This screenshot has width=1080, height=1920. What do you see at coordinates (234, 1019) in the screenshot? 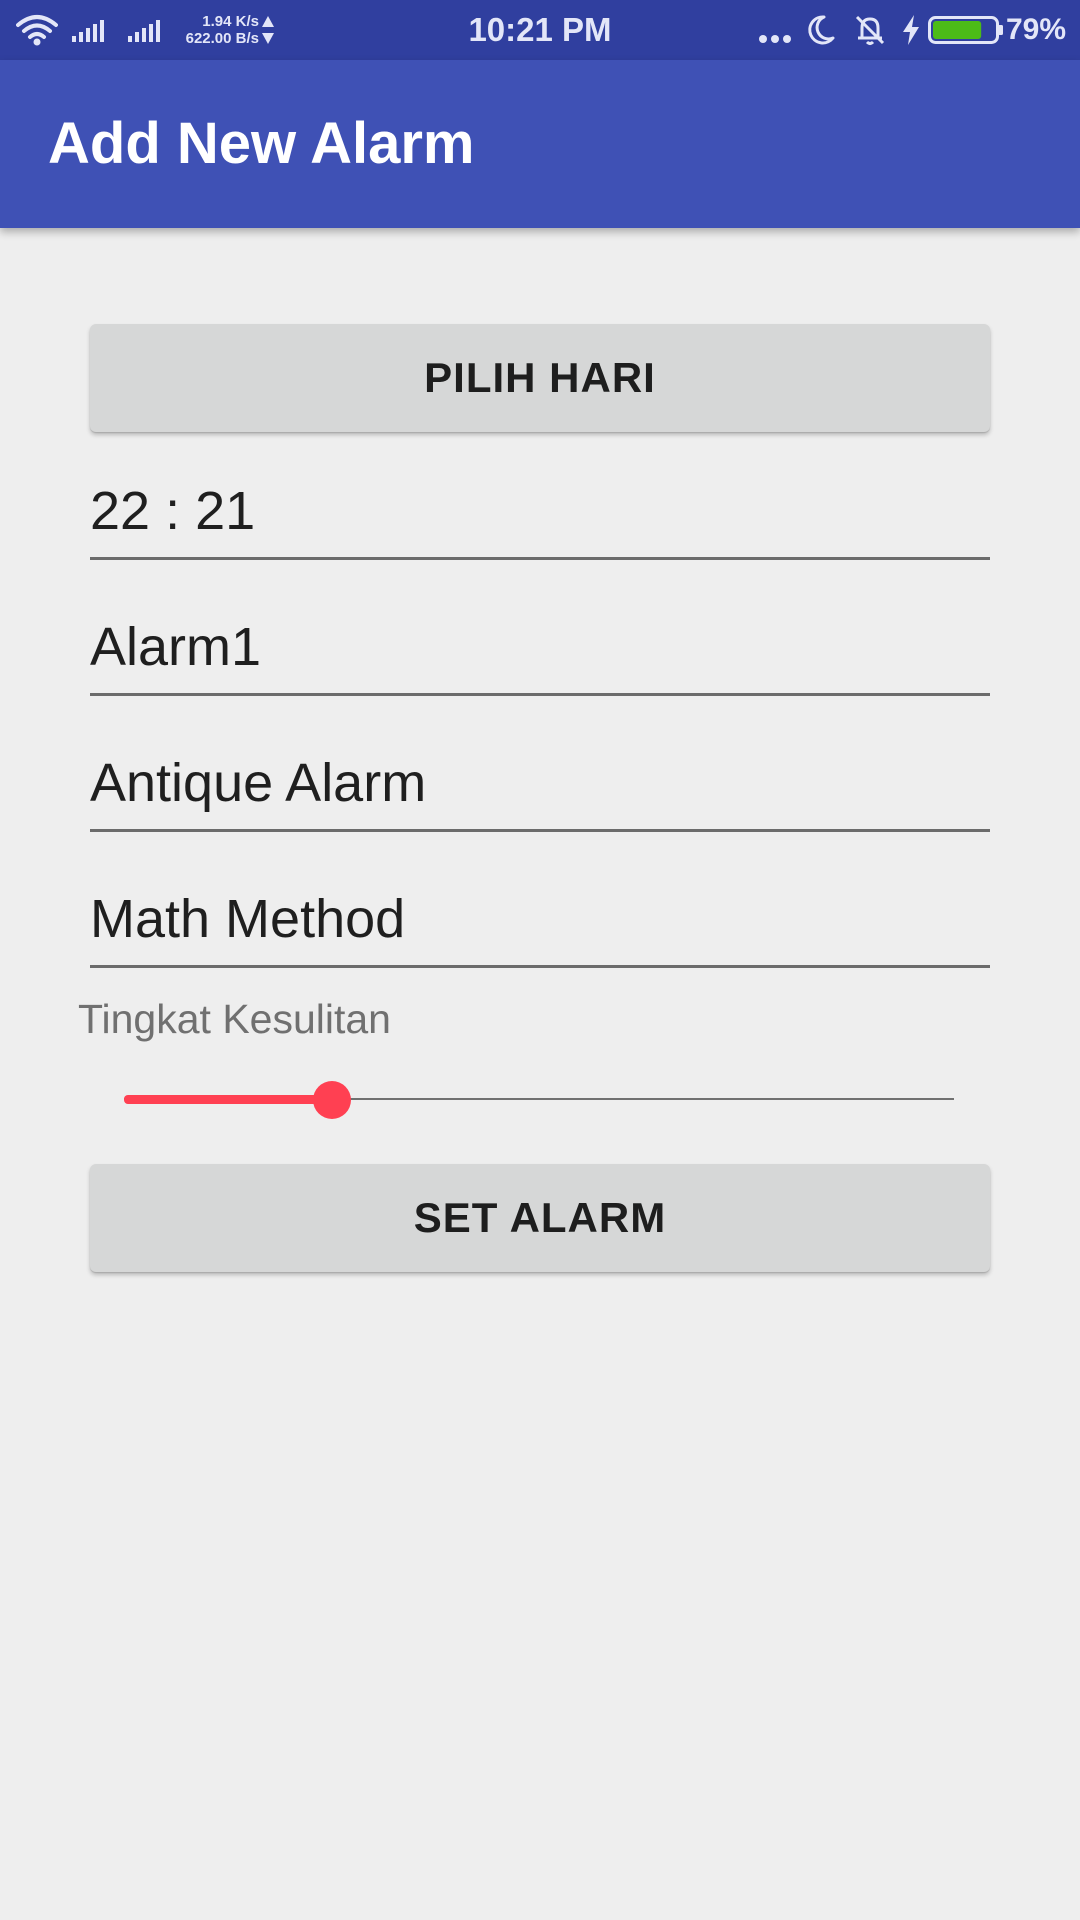
I see `difficulty-label: Tingkat Kesulitan` at bounding box center [234, 1019].